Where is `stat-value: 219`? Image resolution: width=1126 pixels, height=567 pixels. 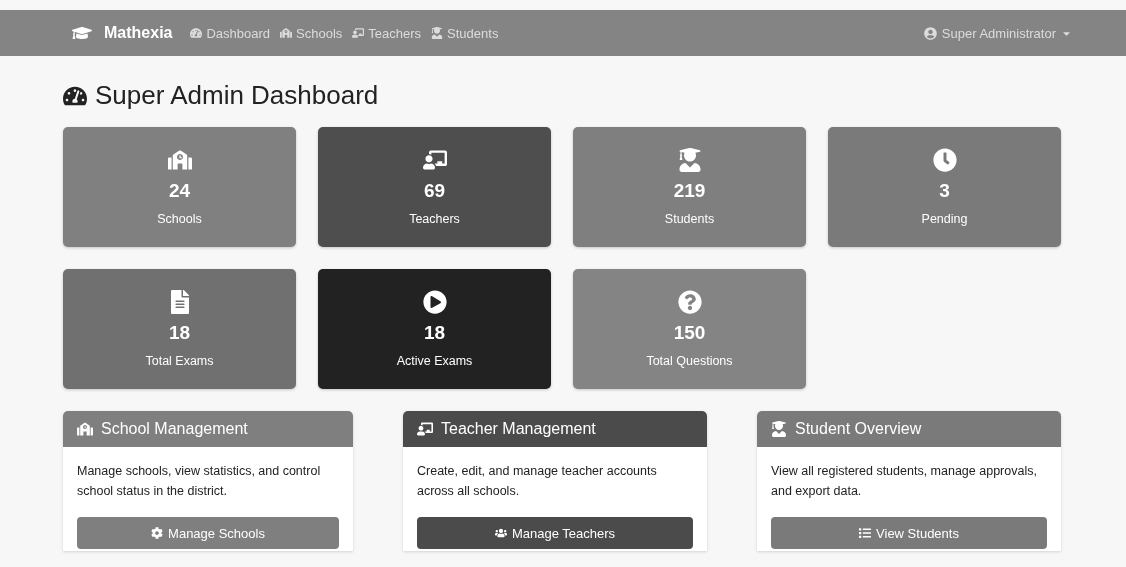
stat-value: 219 is located at coordinates (689, 191).